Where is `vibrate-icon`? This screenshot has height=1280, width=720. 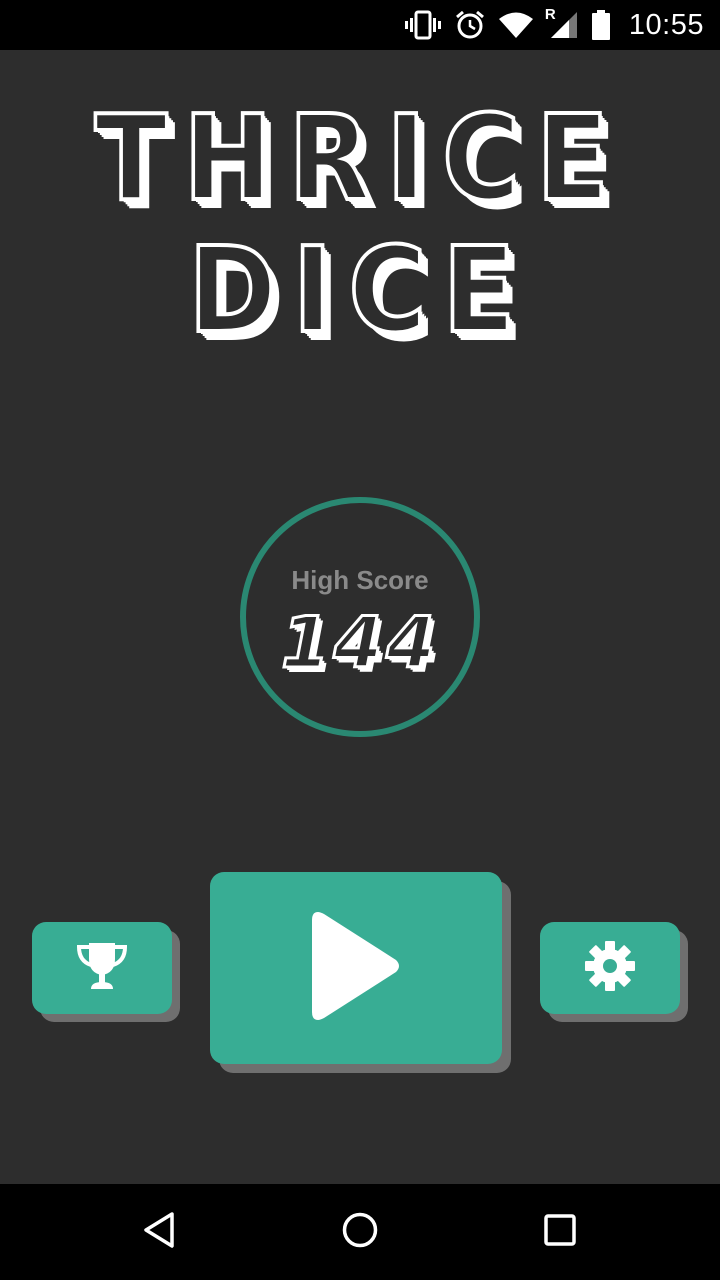
vibrate-icon is located at coordinates (422, 25).